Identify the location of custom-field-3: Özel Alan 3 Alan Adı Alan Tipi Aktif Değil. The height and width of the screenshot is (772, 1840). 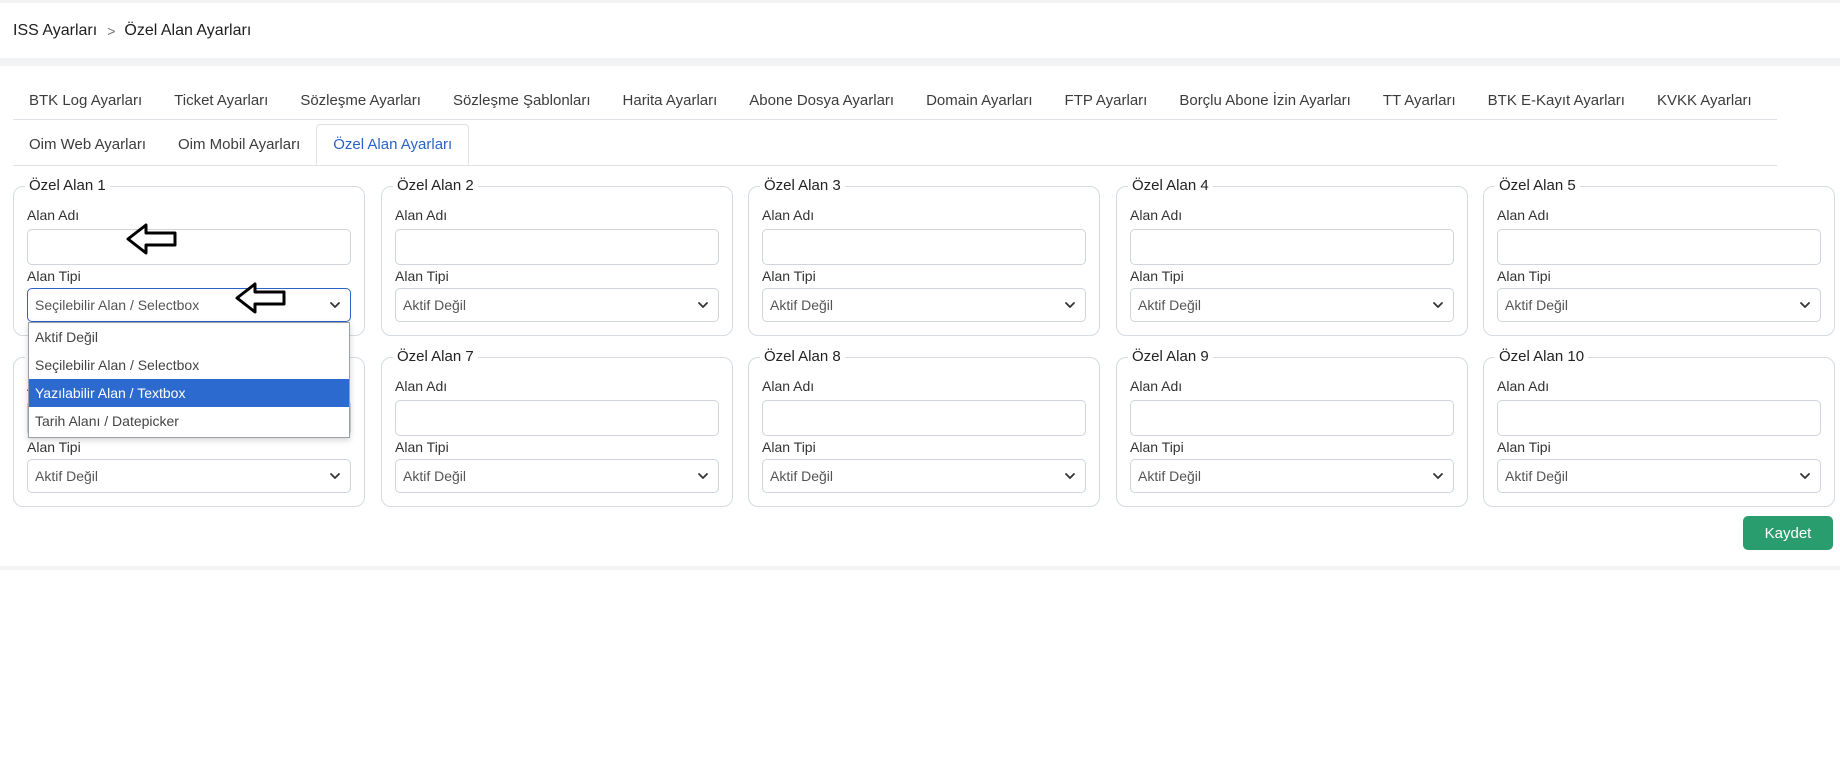
(924, 256).